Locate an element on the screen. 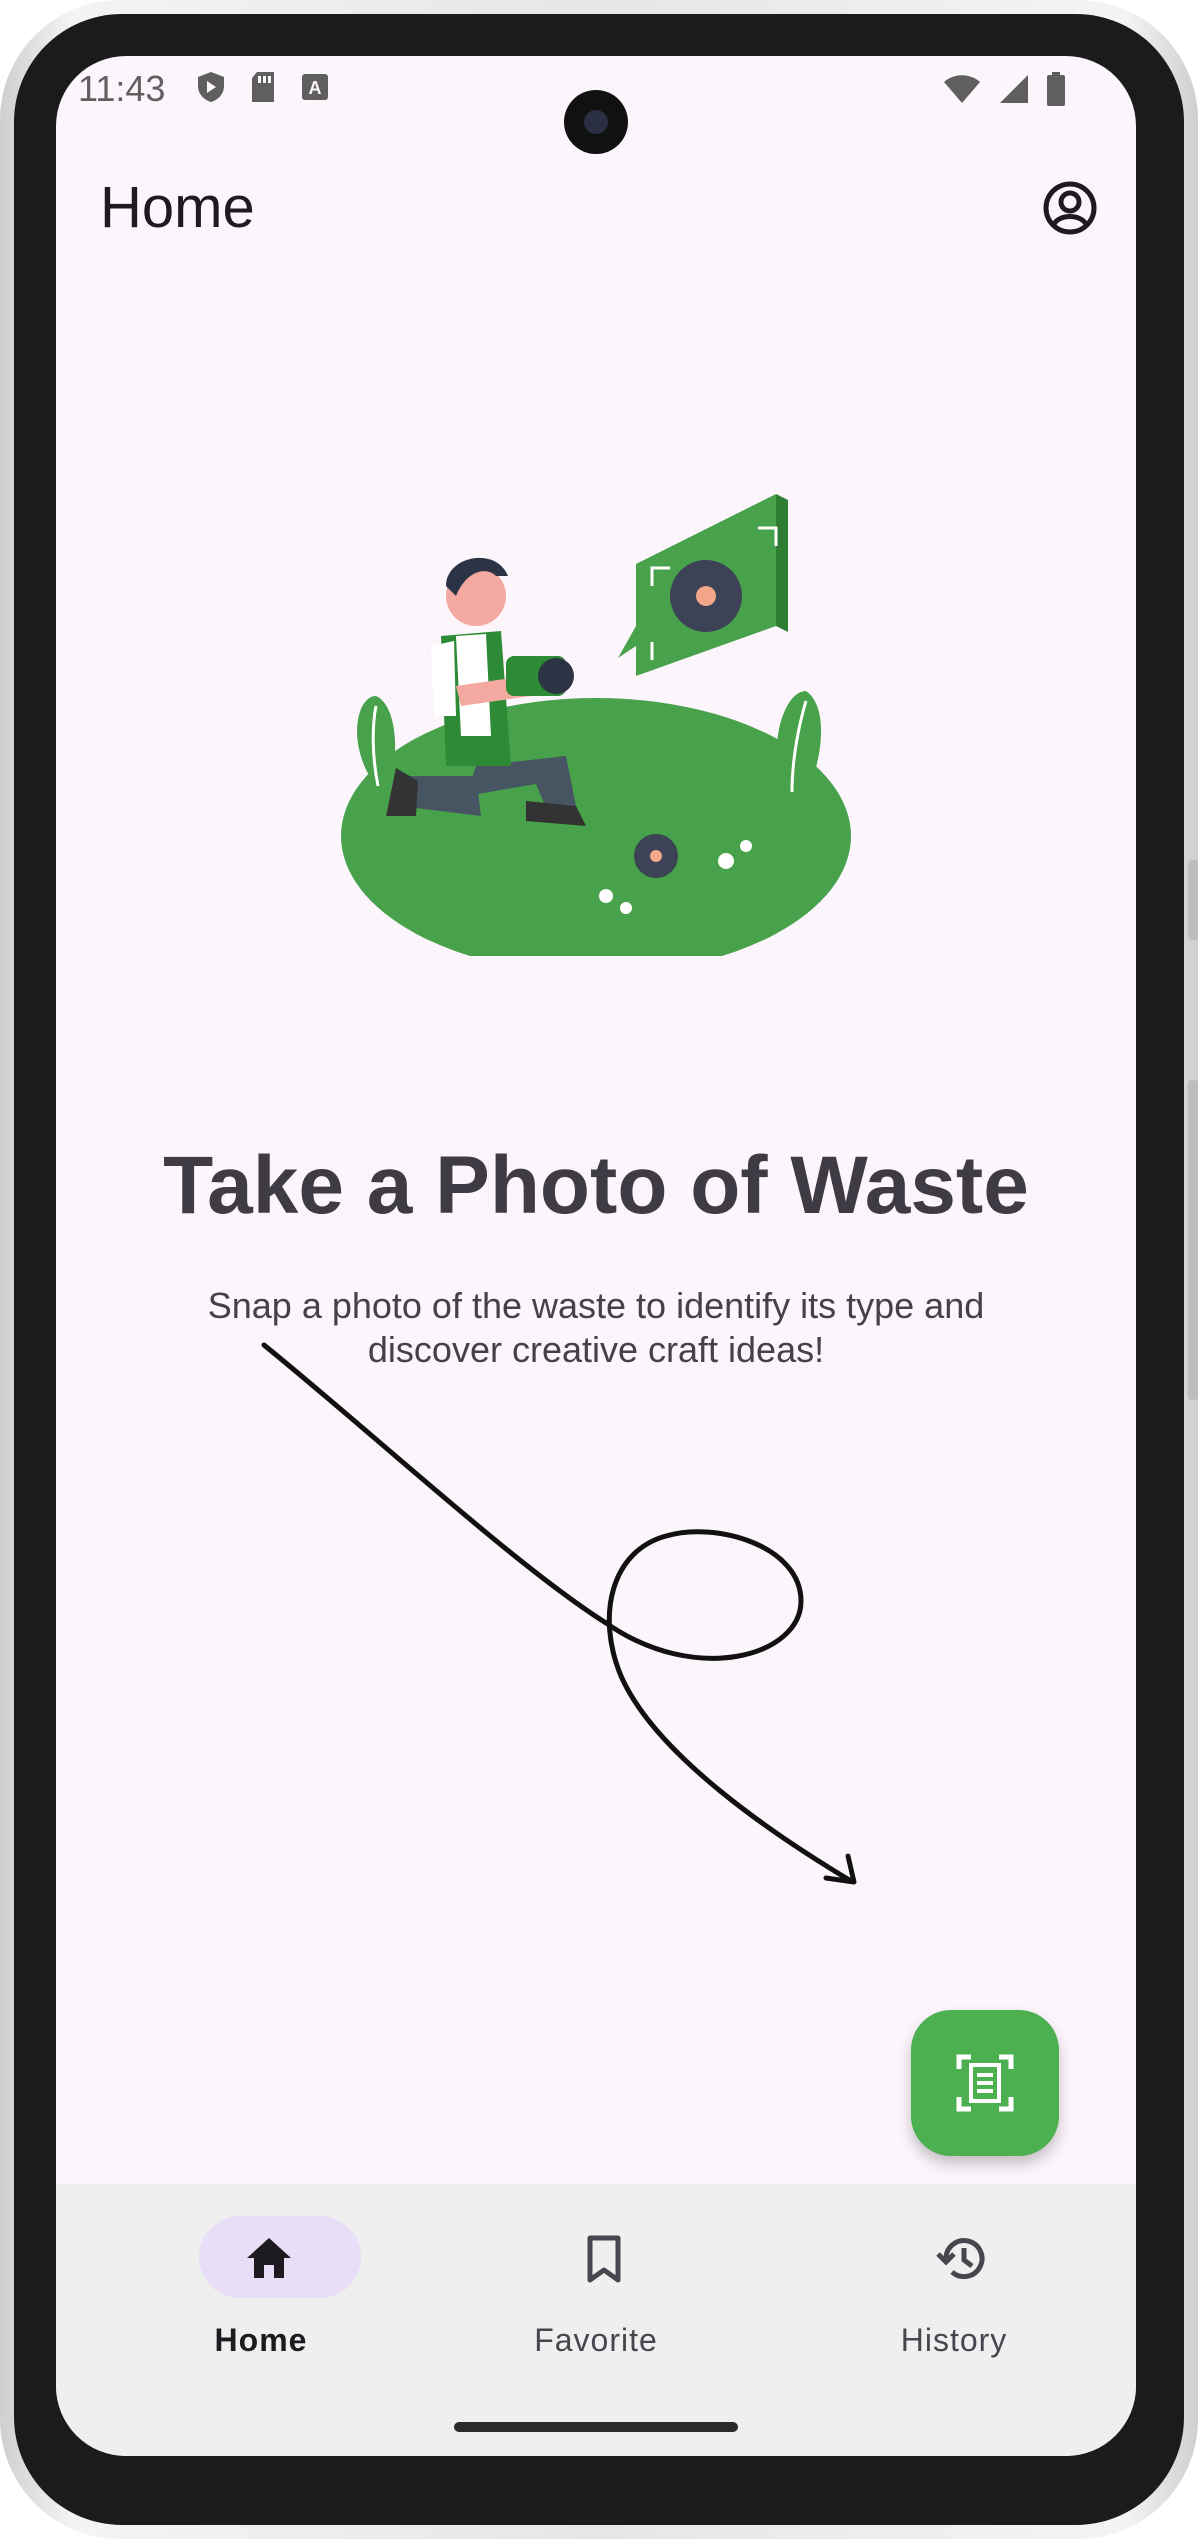  nav-label-favorite: Favorite is located at coordinates (596, 2340).